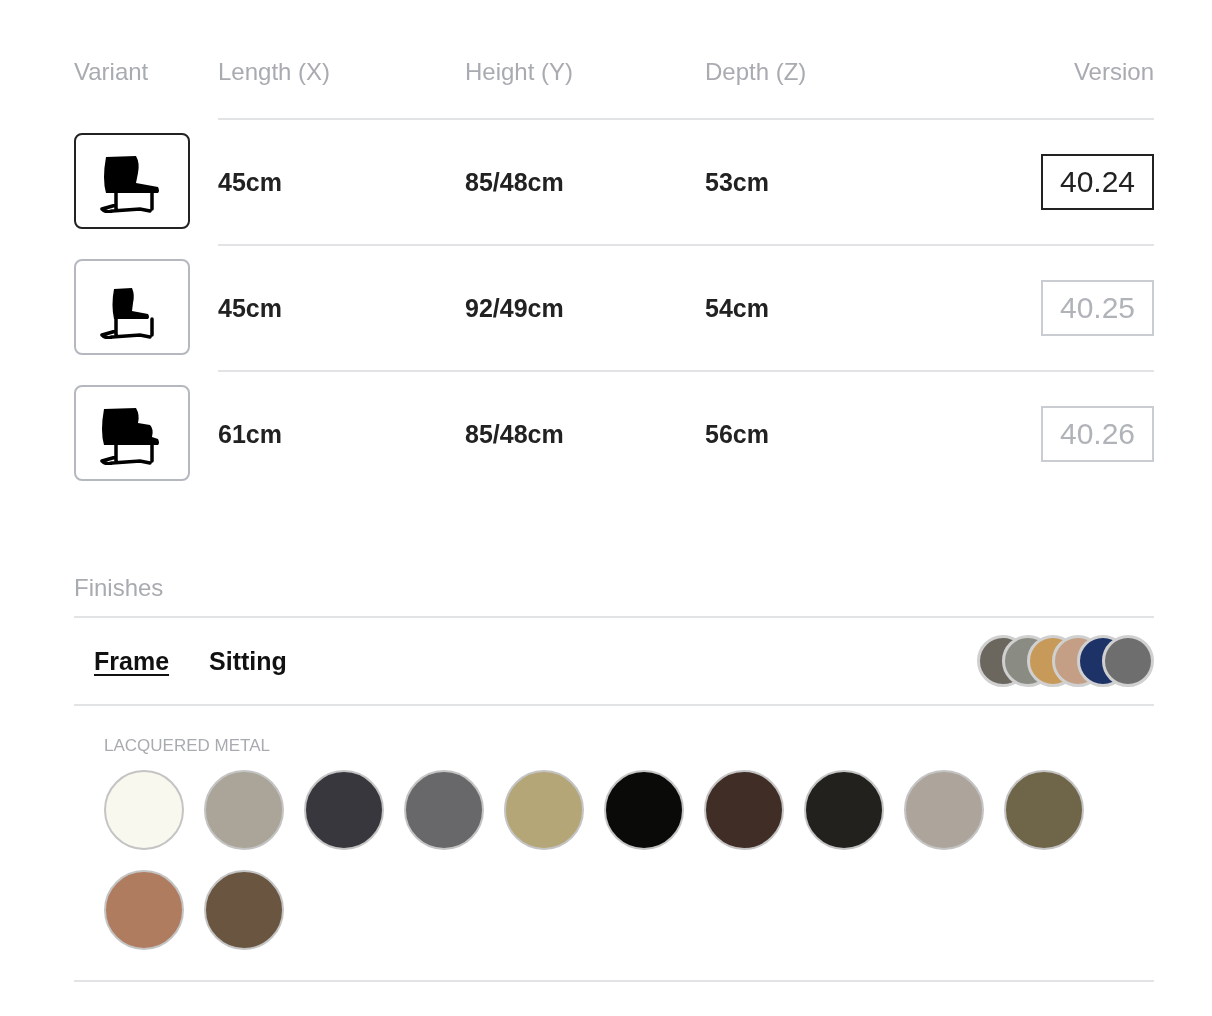  Describe the element at coordinates (515, 308) in the screenshot. I see `table-cell-text: 92/49cm` at that location.